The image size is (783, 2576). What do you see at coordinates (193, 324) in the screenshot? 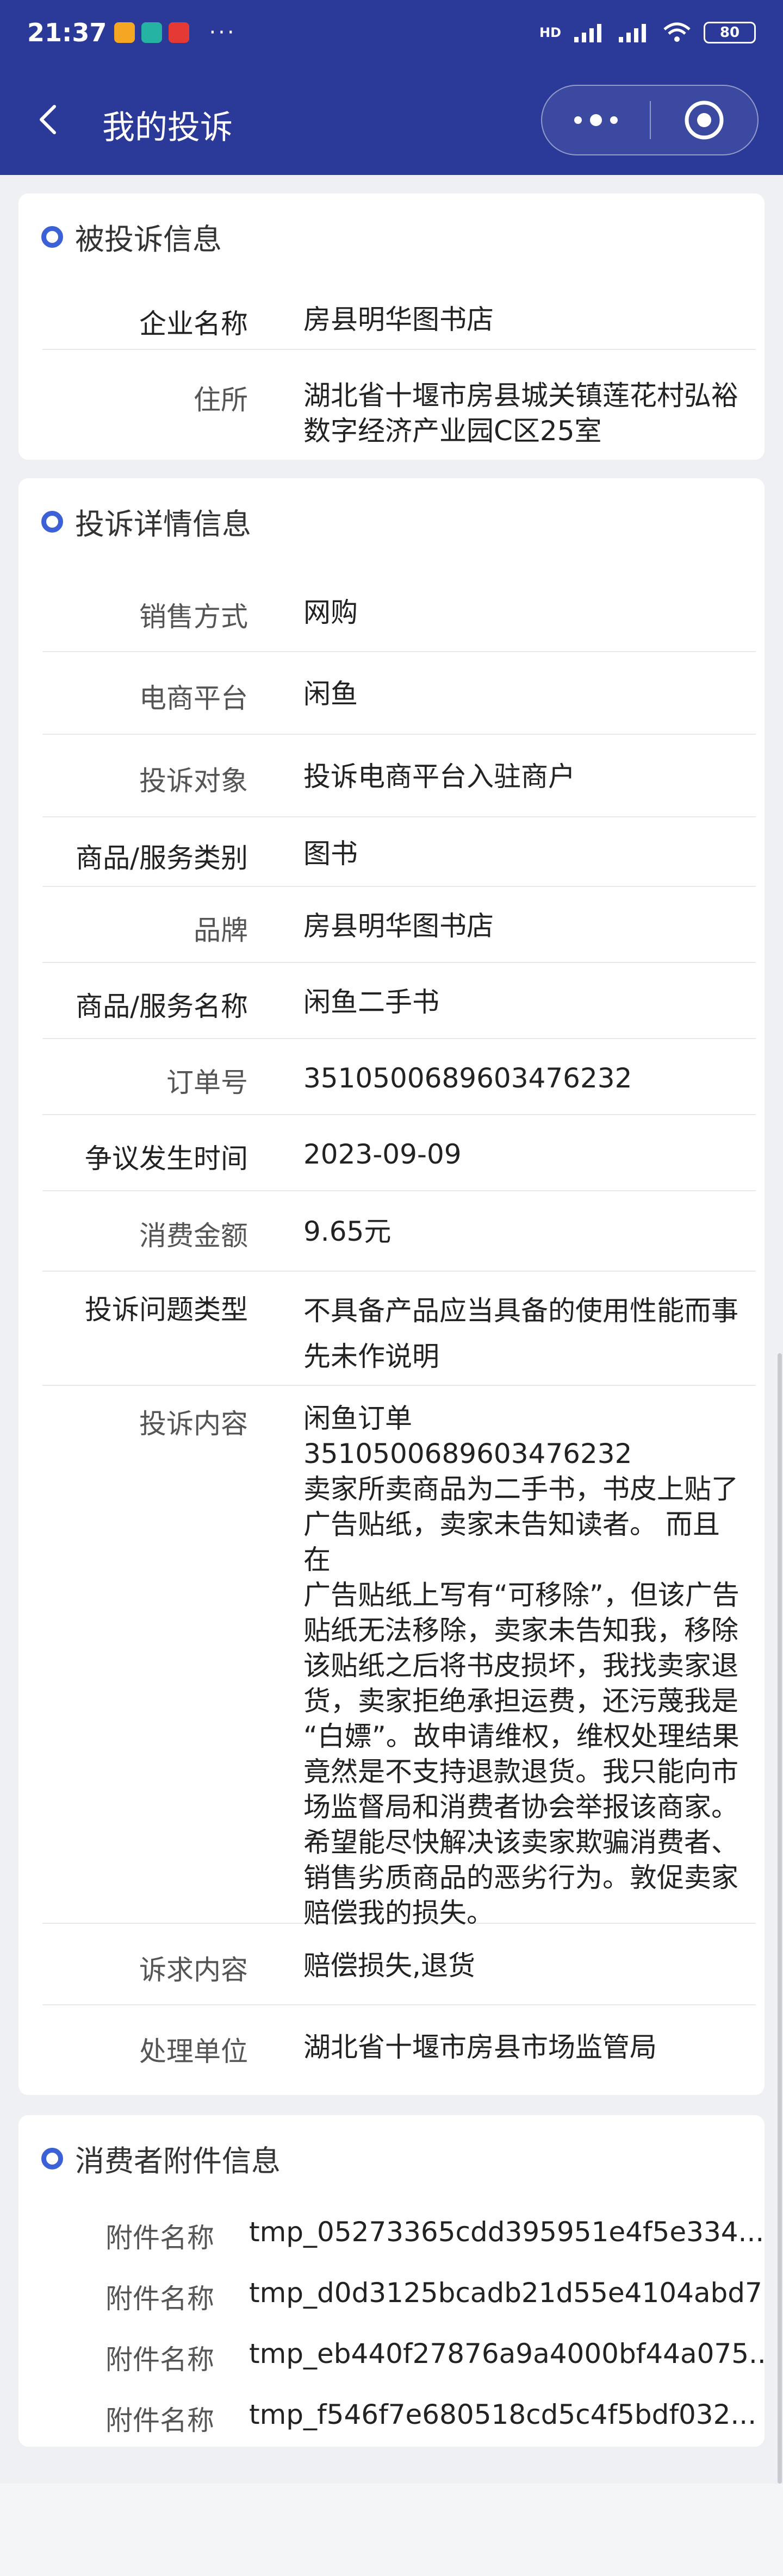
I see `field-label: 企业名称` at bounding box center [193, 324].